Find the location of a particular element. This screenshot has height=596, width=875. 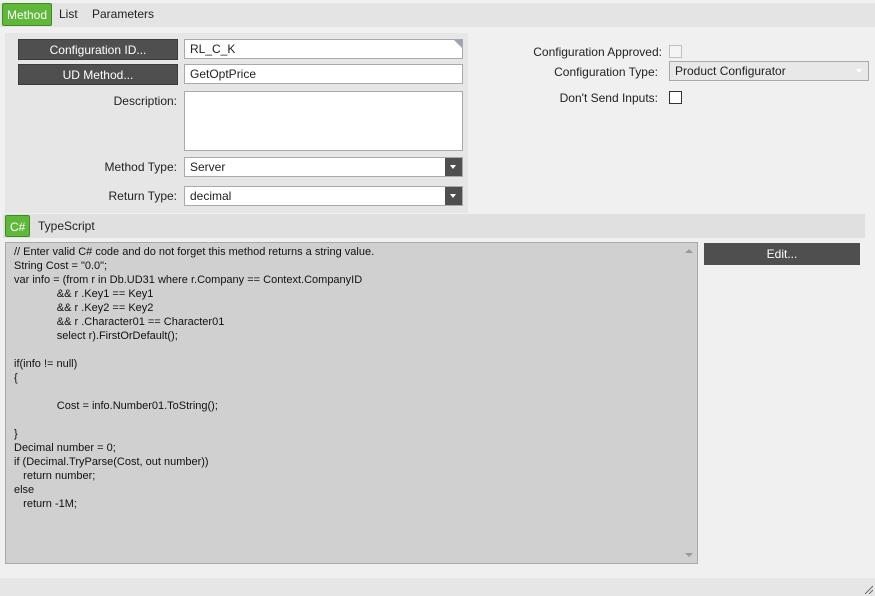

method-type-label: Method Type: is located at coordinates (141, 167).